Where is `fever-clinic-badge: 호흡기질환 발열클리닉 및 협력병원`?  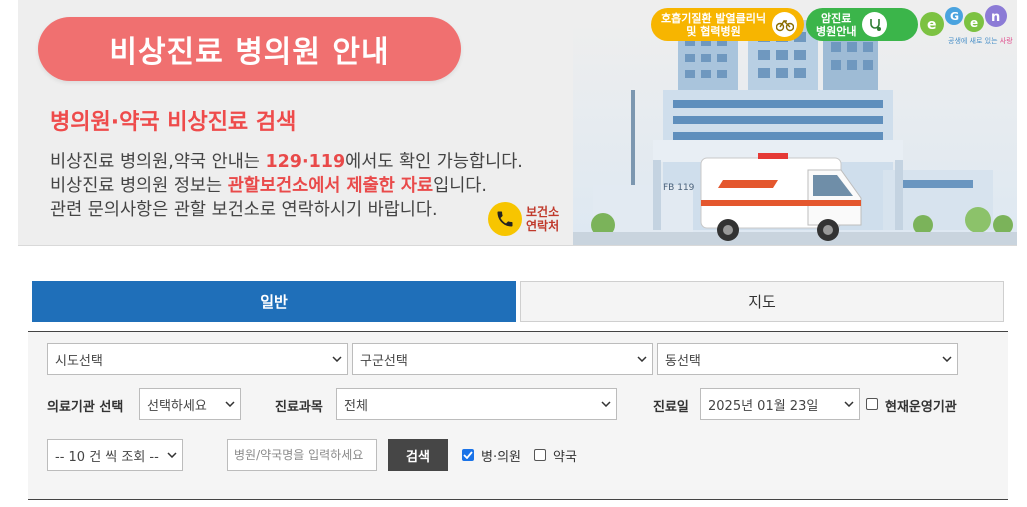
fever-clinic-badge: 호흡기질환 발열클리닉 및 협력병원 is located at coordinates (727, 24).